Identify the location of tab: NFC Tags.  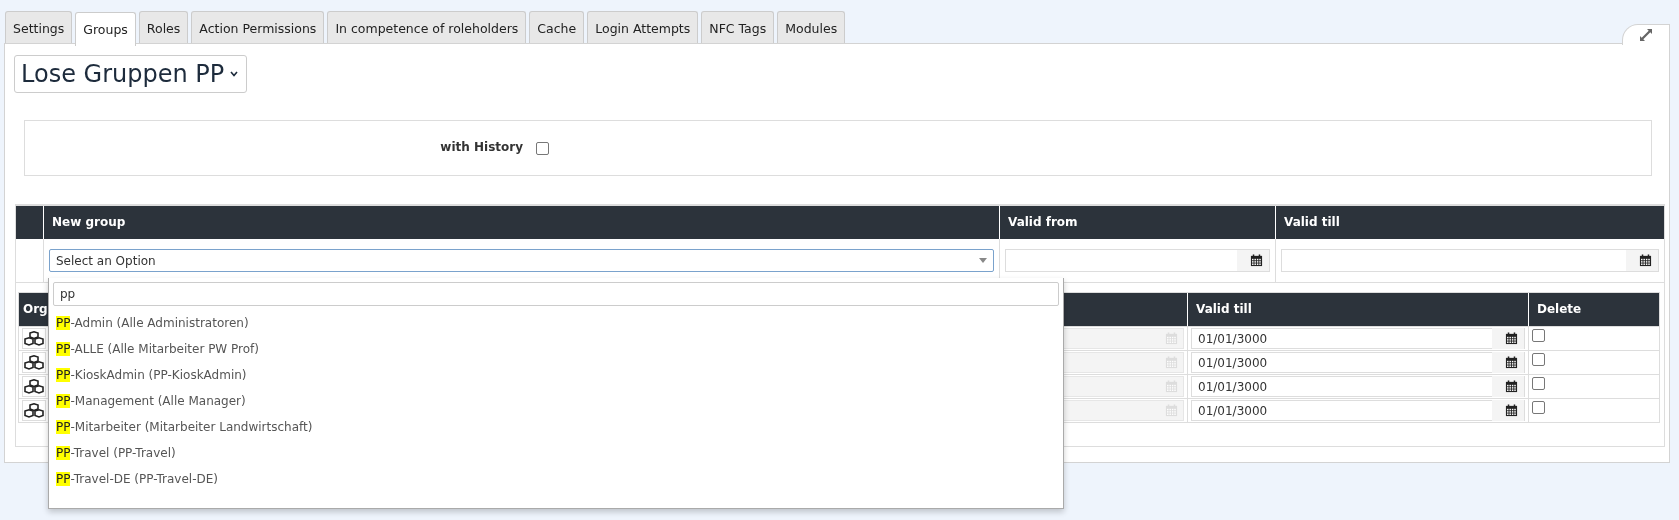
(738, 27).